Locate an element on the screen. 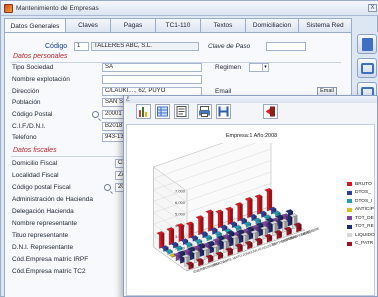 This screenshot has height=297, width=378. legend-item: ANTICIP is located at coordinates (361, 210).